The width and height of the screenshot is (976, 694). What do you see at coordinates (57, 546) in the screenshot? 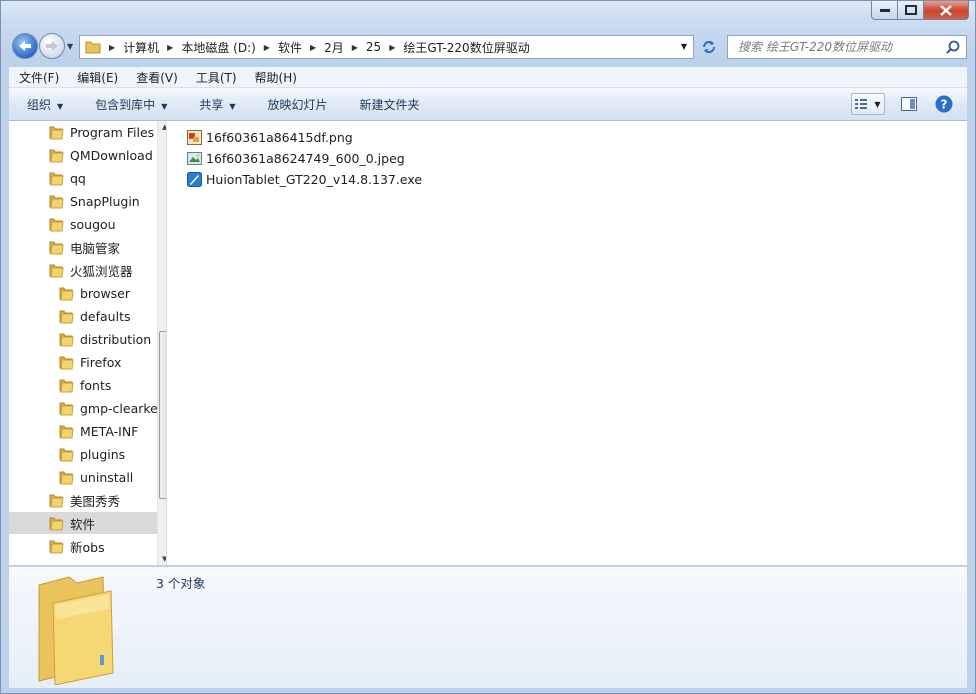
I see `tree-item: 新obs` at bounding box center [57, 546].